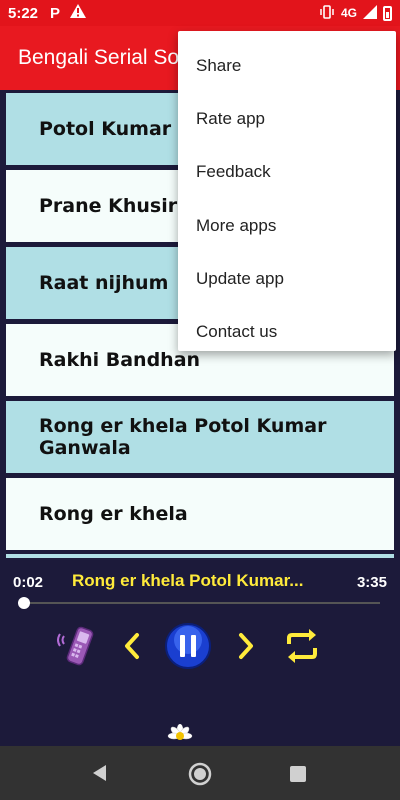 Image resolution: width=400 pixels, height=800 pixels. I want to click on warning-icon, so click(78, 13).